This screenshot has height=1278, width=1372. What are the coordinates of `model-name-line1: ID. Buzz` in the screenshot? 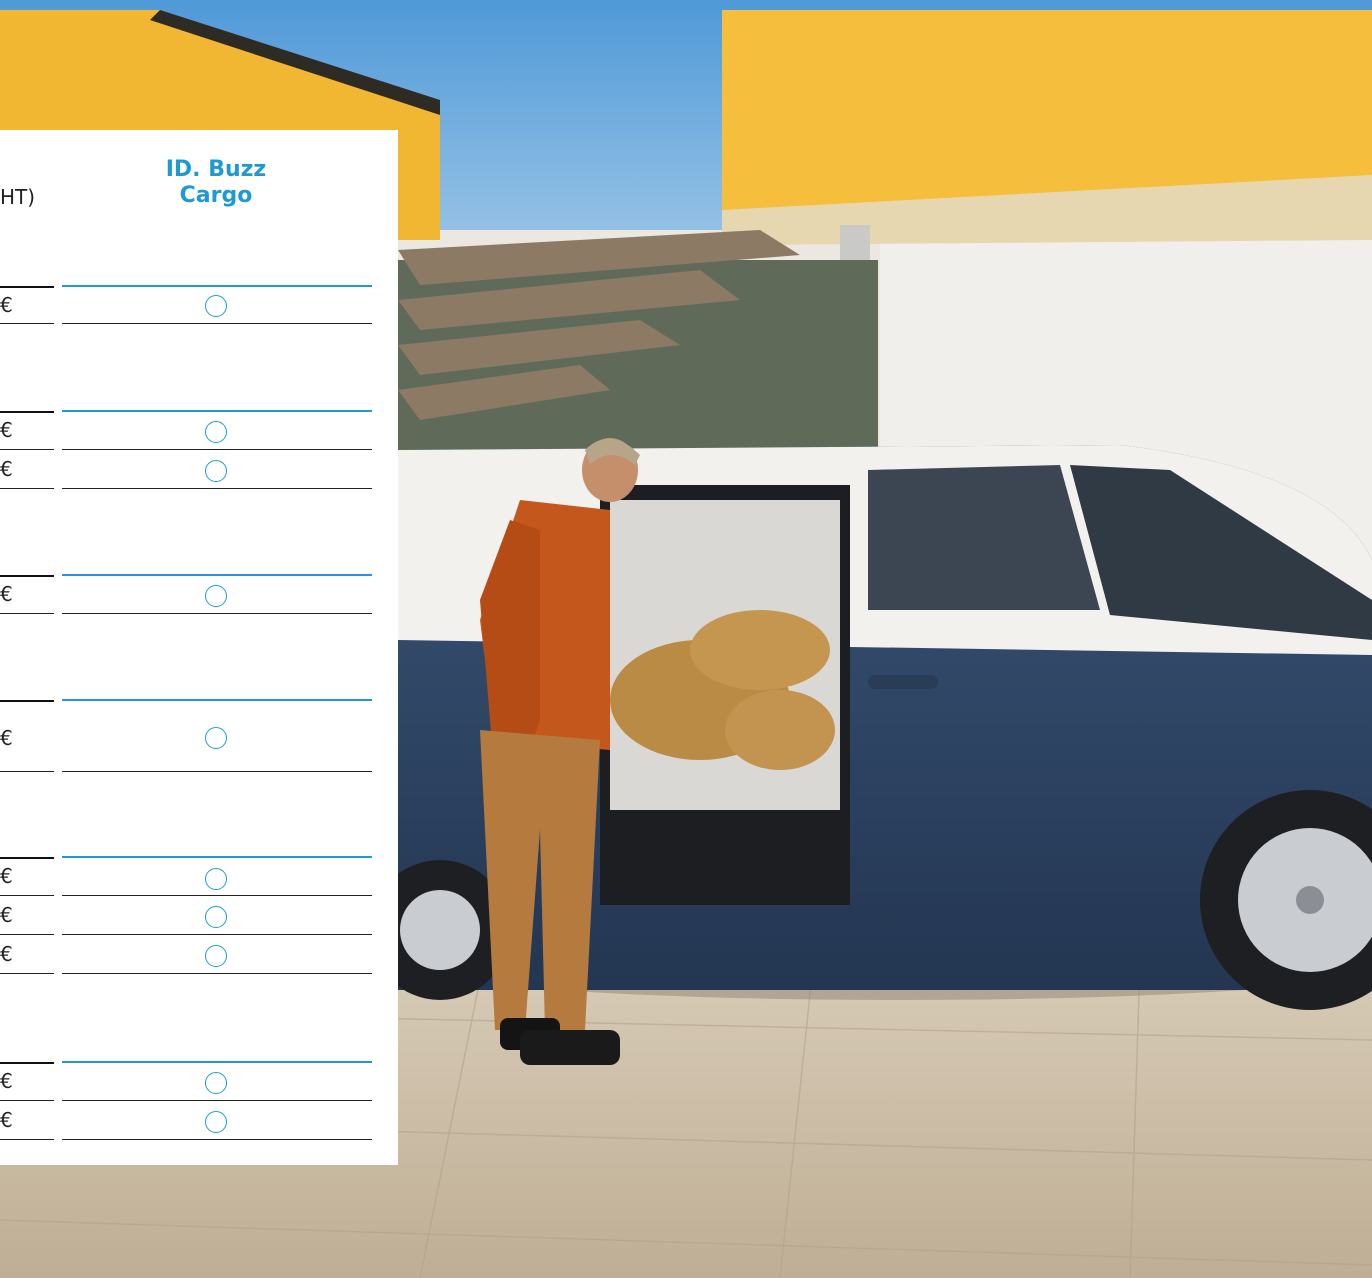 It's located at (216, 169).